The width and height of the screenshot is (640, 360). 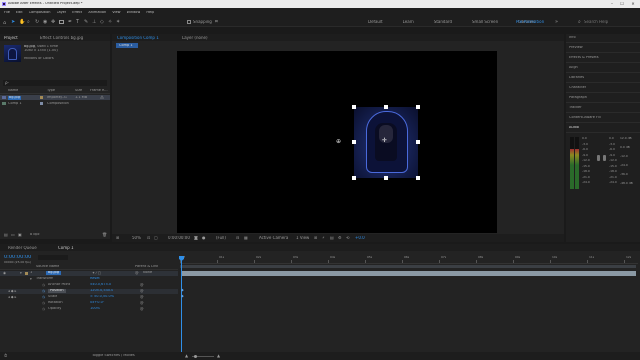 I want to click on pickwhip-icon: @, so click(x=137, y=273).